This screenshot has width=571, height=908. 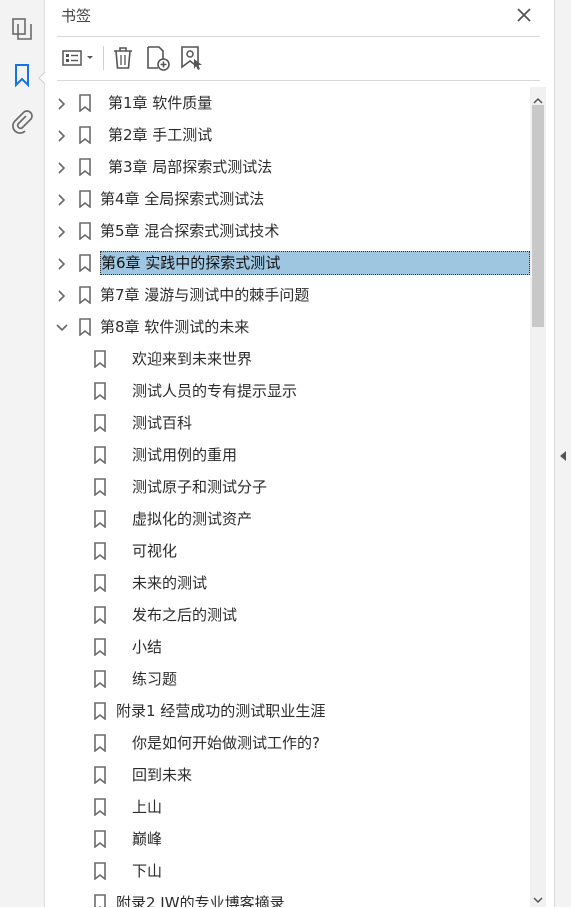 What do you see at coordinates (190, 167) in the screenshot?
I see `bookmark-label: 第3章 局部探索式测试法` at bounding box center [190, 167].